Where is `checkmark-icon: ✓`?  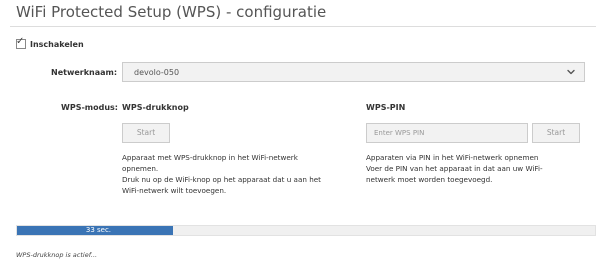 checkmark-icon: ✓ is located at coordinates (20, 41).